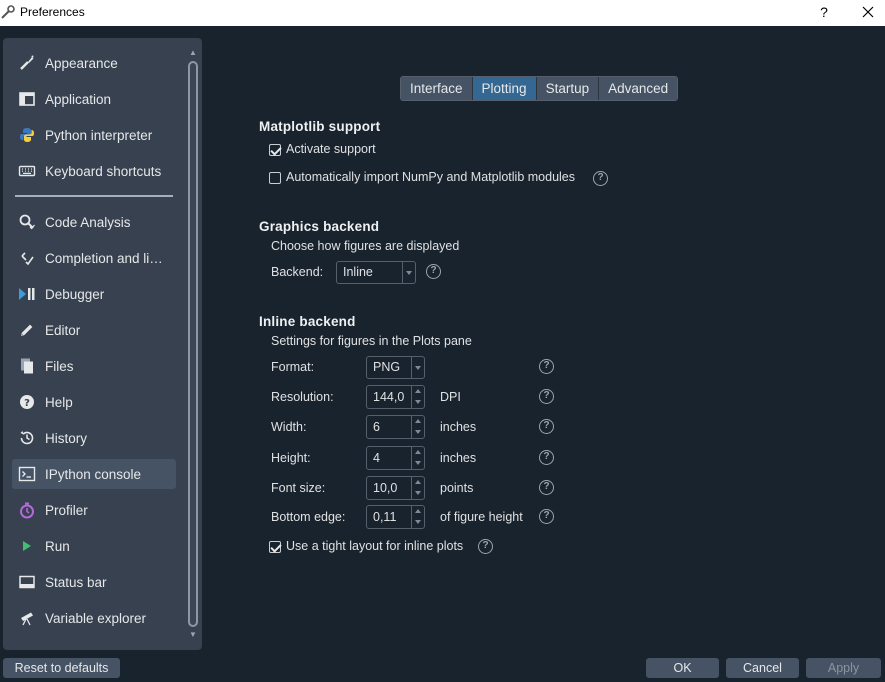 This screenshot has height=682, width=885. I want to click on telescope-icon, so click(27, 618).